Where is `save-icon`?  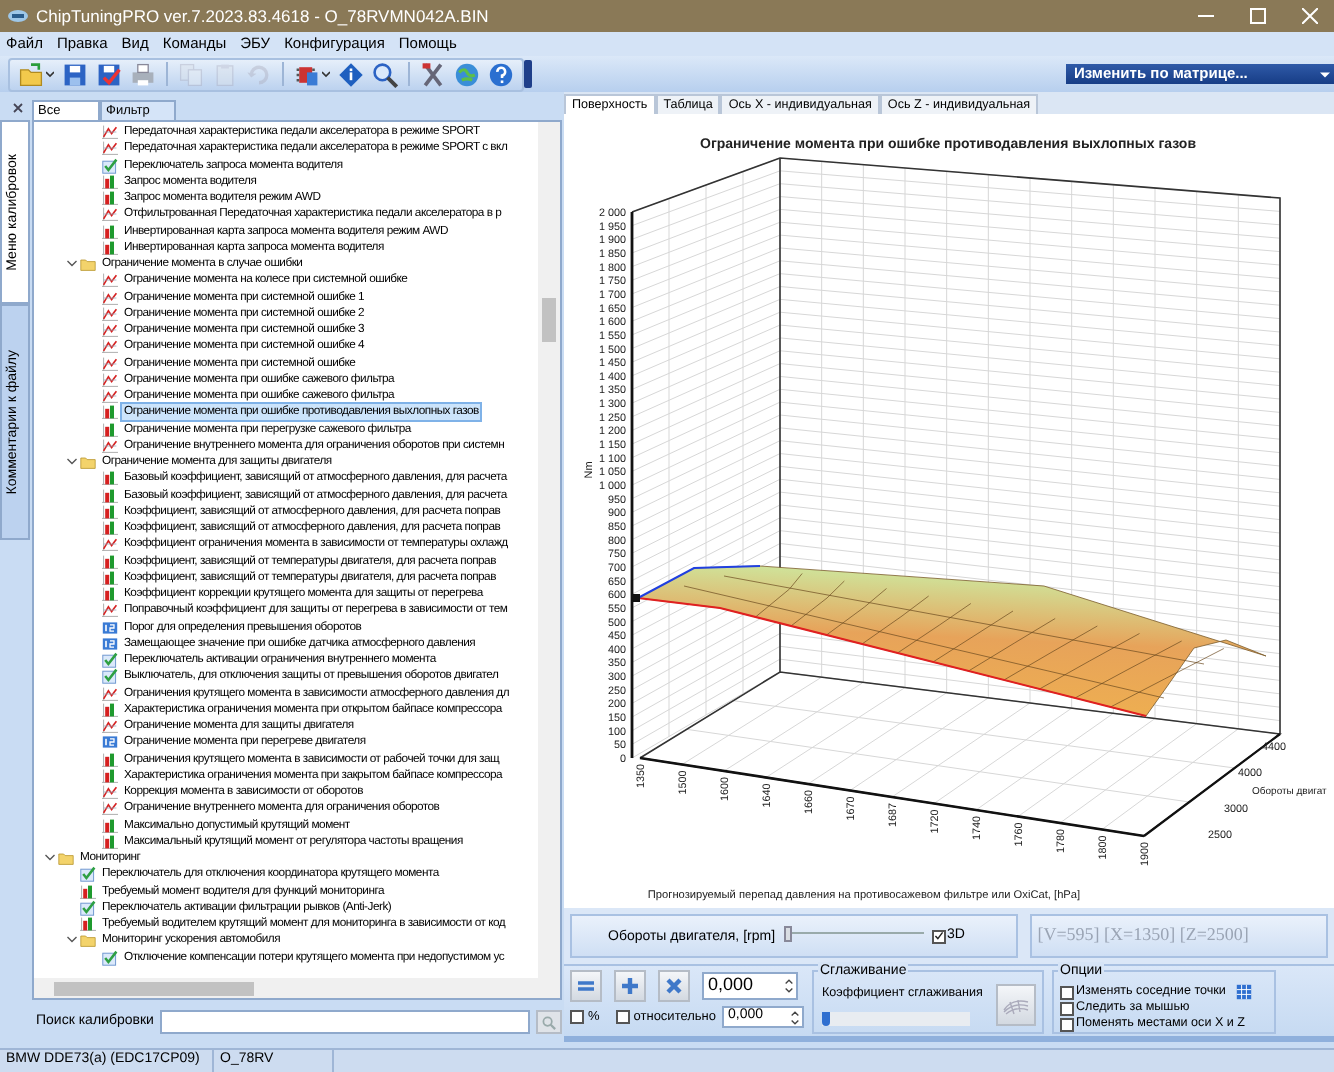 save-icon is located at coordinates (75, 74).